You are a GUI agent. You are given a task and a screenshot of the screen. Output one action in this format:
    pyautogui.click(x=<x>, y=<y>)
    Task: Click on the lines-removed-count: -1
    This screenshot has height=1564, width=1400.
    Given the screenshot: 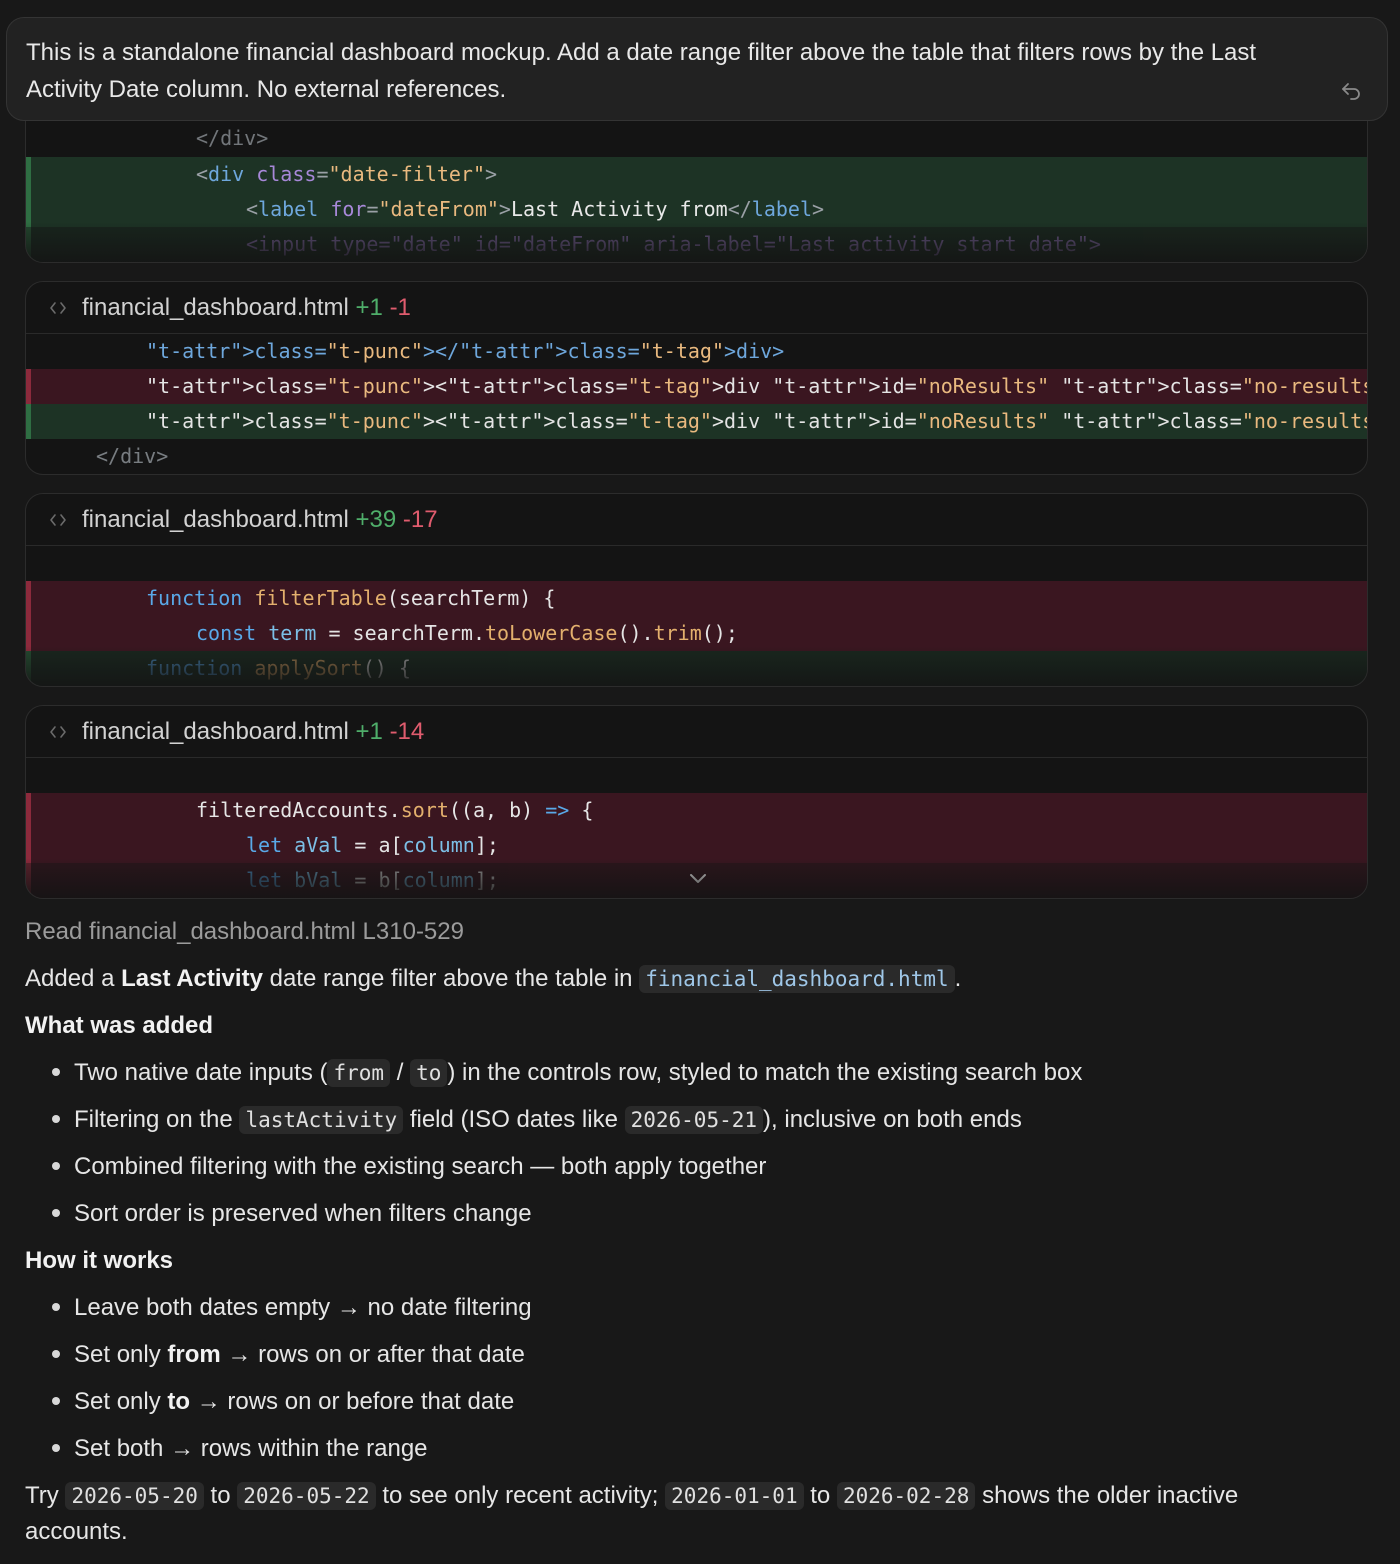 What is the action you would take?
    pyautogui.click(x=400, y=307)
    